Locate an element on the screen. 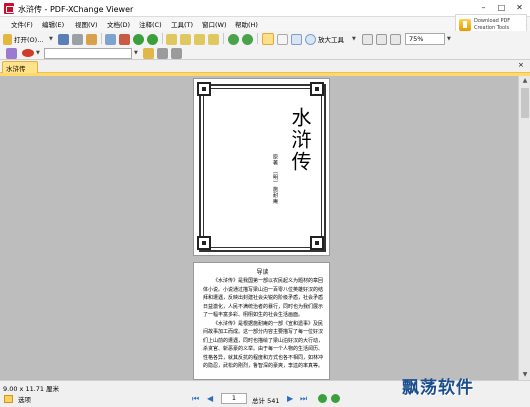  intro-heading: 导读 is located at coordinates (262, 272).